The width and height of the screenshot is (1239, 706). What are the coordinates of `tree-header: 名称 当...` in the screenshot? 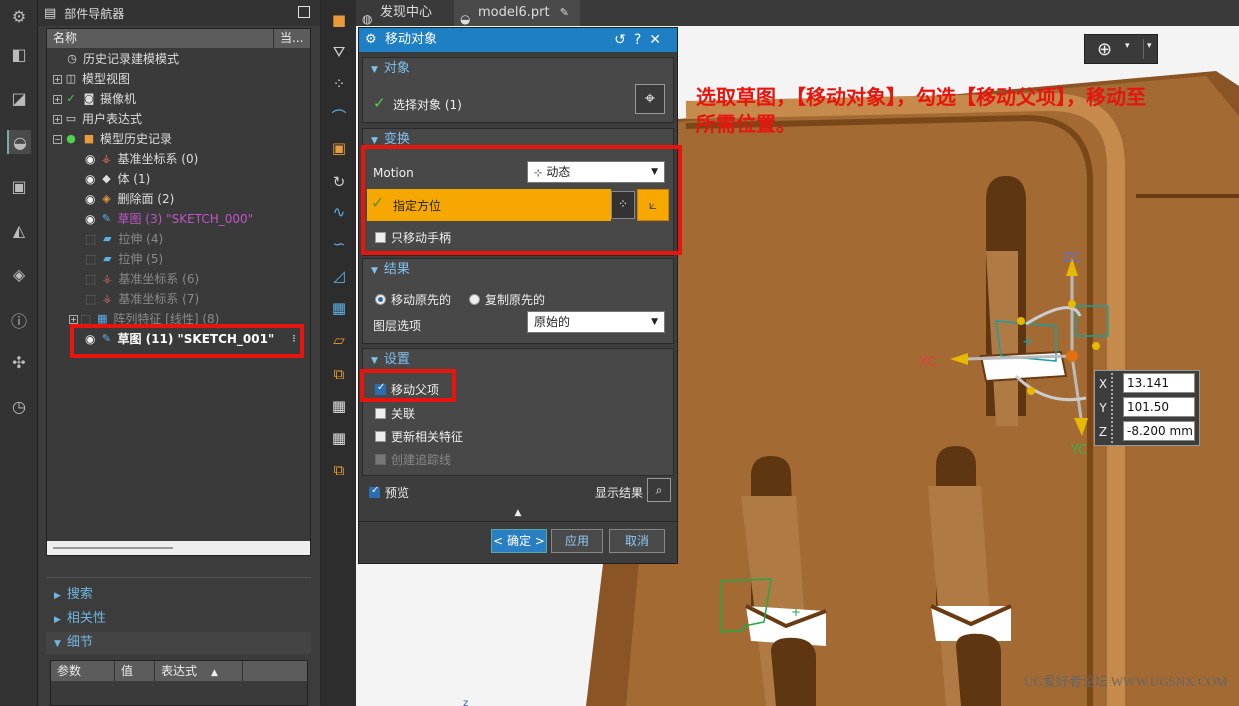 It's located at (178, 38).